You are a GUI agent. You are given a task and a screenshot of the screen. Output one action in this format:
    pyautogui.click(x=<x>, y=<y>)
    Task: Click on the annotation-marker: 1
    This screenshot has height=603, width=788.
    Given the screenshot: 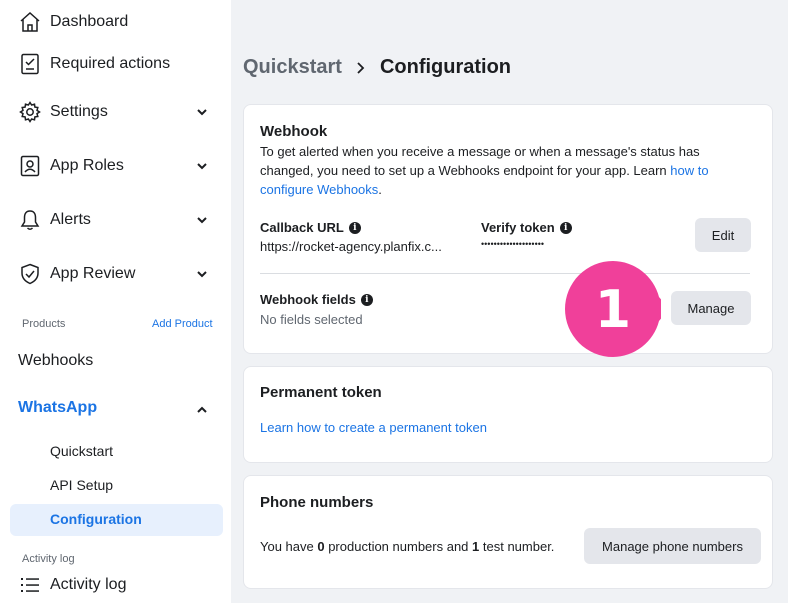 What is the action you would take?
    pyautogui.click(x=613, y=309)
    